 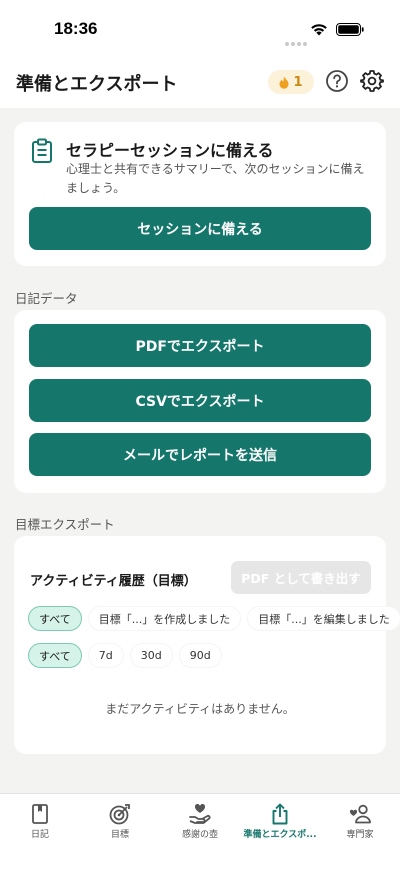 What do you see at coordinates (200, 813) in the screenshot?
I see `heart-hand-icon` at bounding box center [200, 813].